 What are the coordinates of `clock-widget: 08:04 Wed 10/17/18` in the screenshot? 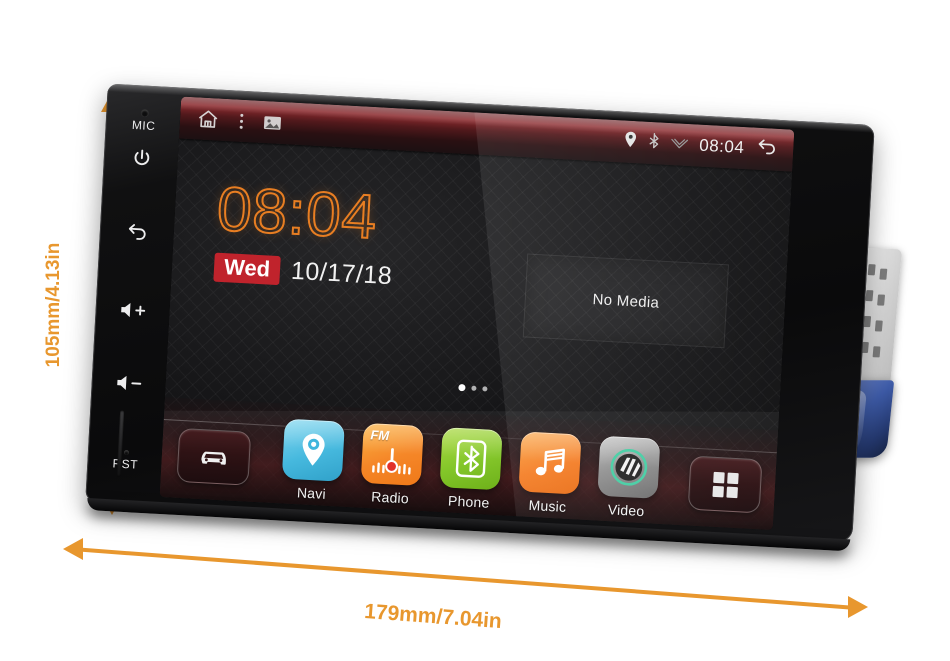 It's located at (305, 233).